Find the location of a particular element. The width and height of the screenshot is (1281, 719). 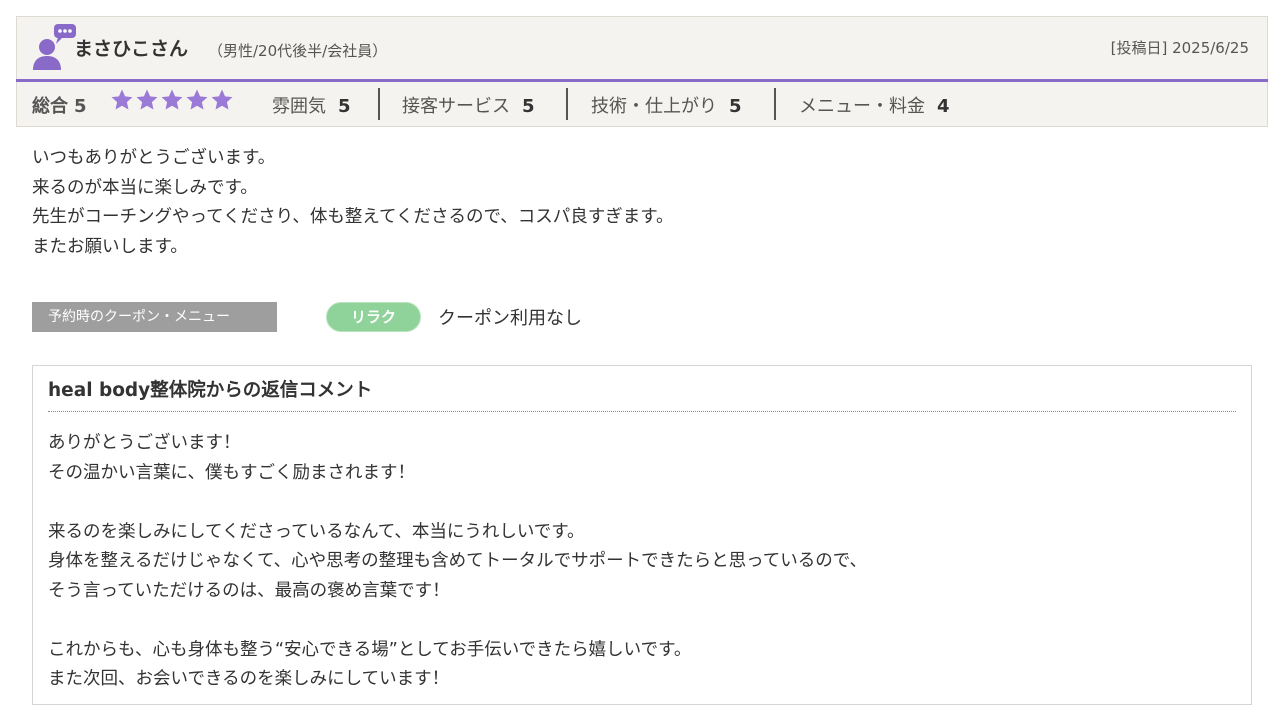

rating-service: 接客サービス 5 is located at coordinates (468, 105).